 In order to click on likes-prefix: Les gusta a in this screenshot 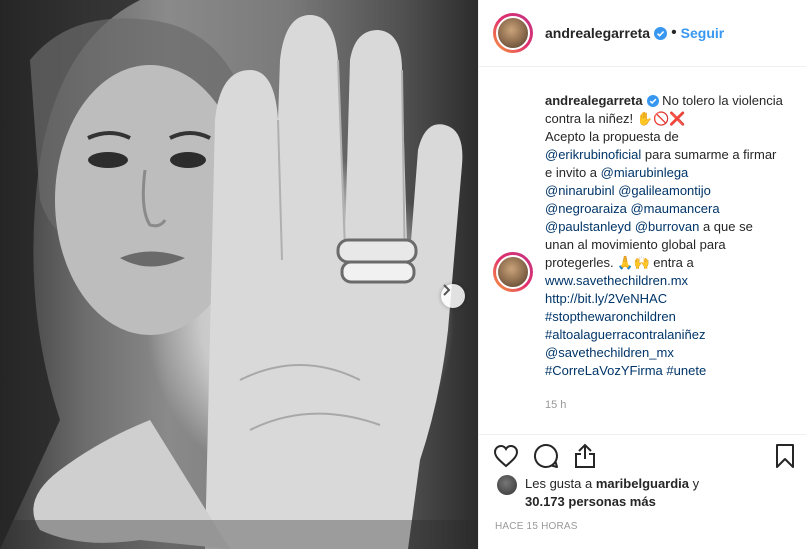, I will do `click(560, 483)`.